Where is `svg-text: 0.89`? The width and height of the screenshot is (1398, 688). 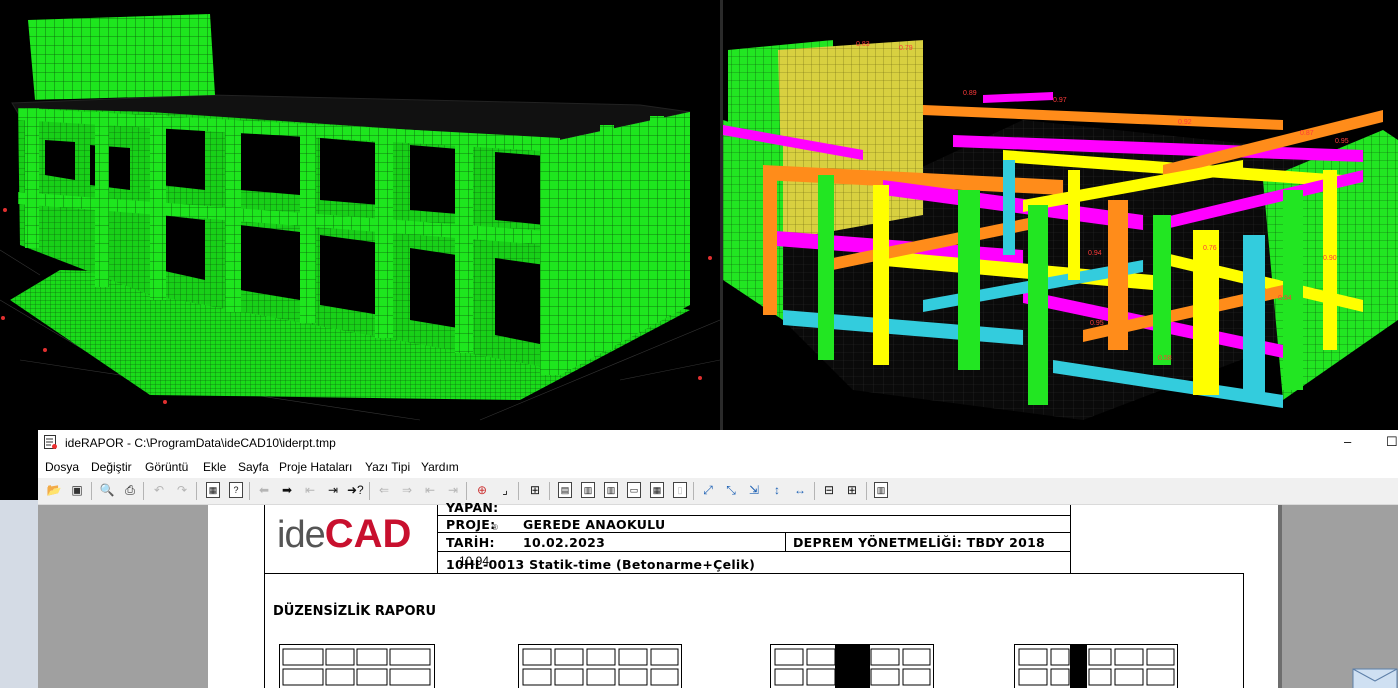 svg-text: 0.89 is located at coordinates (970, 93).